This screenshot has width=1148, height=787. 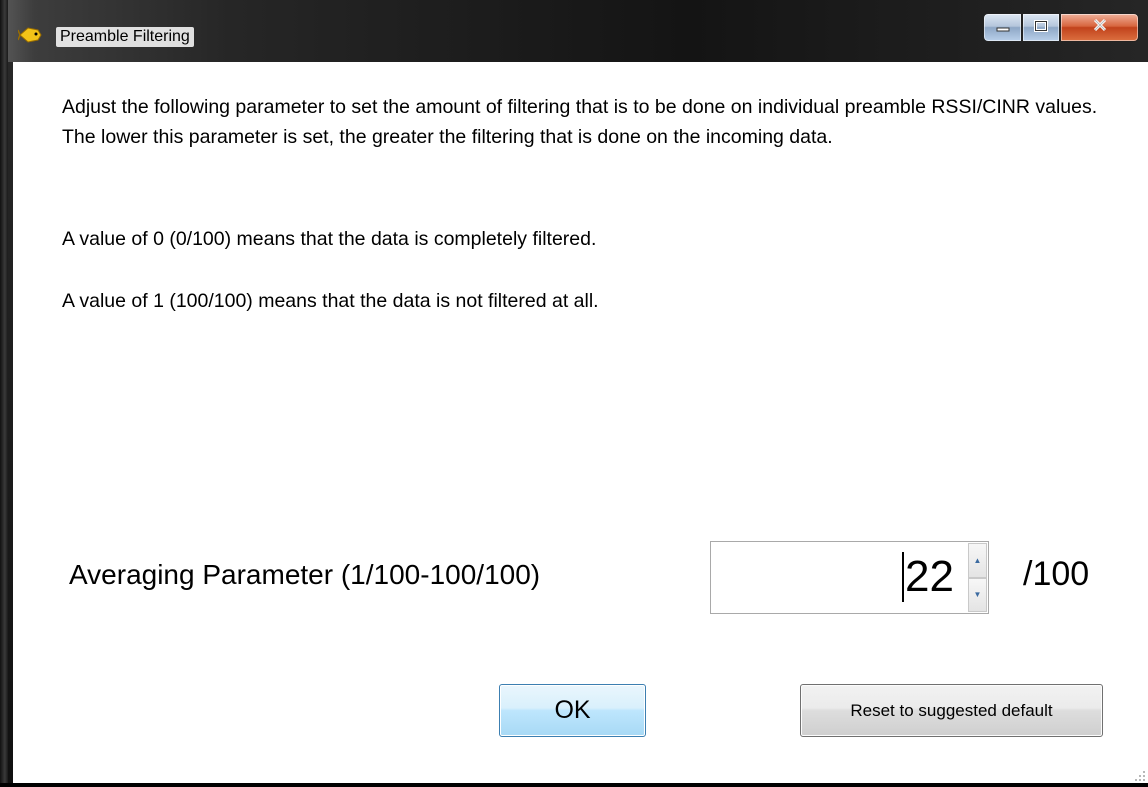 What do you see at coordinates (29, 35) in the screenshot?
I see `app-icon` at bounding box center [29, 35].